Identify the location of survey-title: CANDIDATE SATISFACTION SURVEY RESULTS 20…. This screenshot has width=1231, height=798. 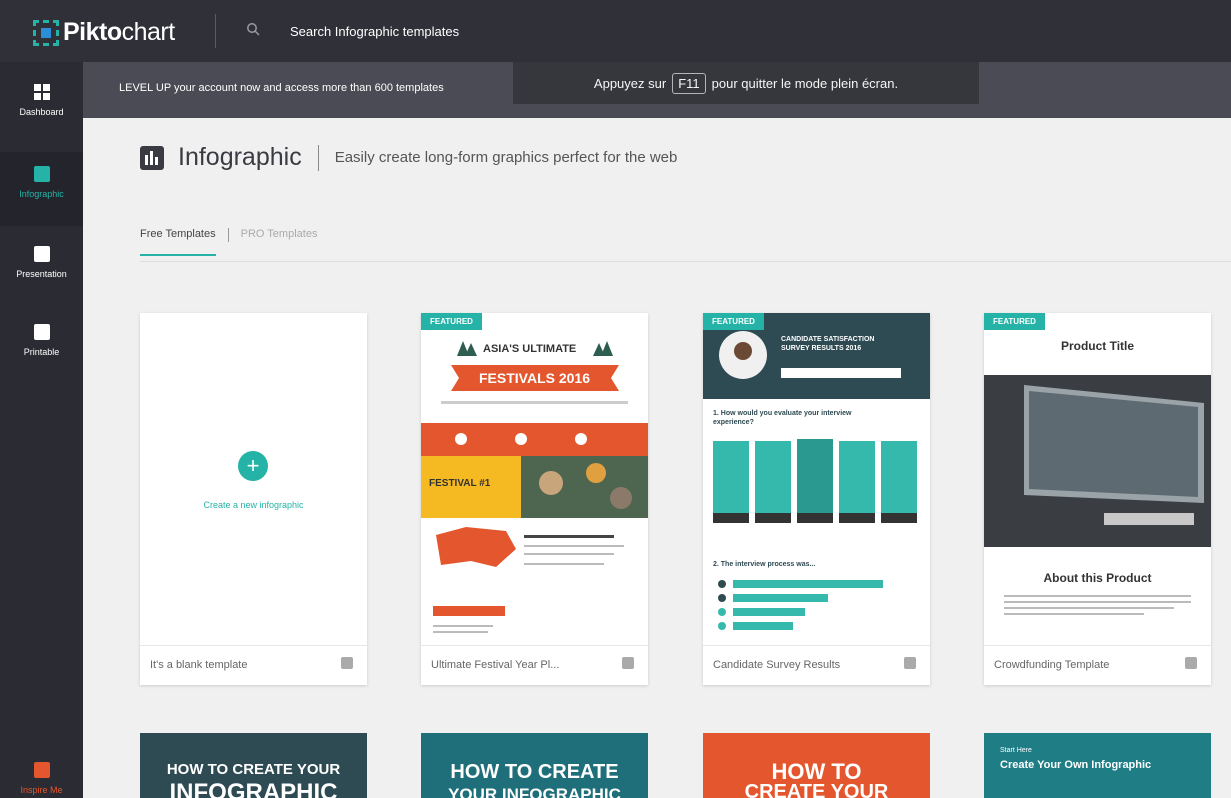
(828, 344).